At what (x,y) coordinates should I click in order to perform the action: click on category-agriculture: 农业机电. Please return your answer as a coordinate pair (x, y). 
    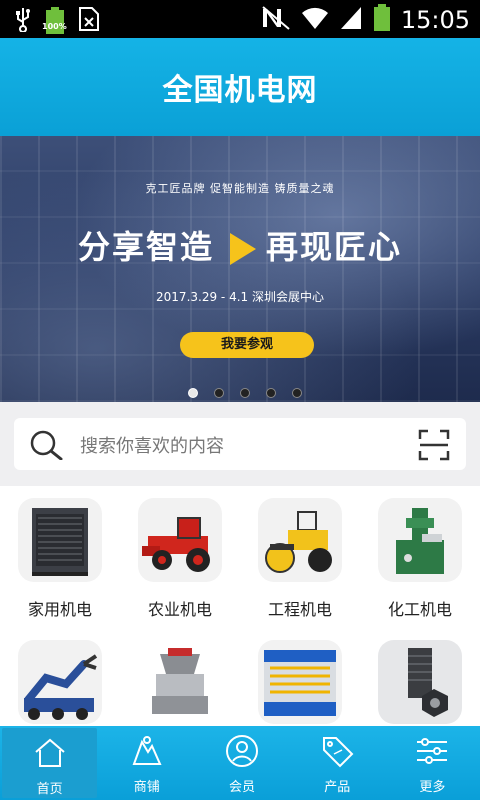
    Looking at the image, I should click on (180, 559).